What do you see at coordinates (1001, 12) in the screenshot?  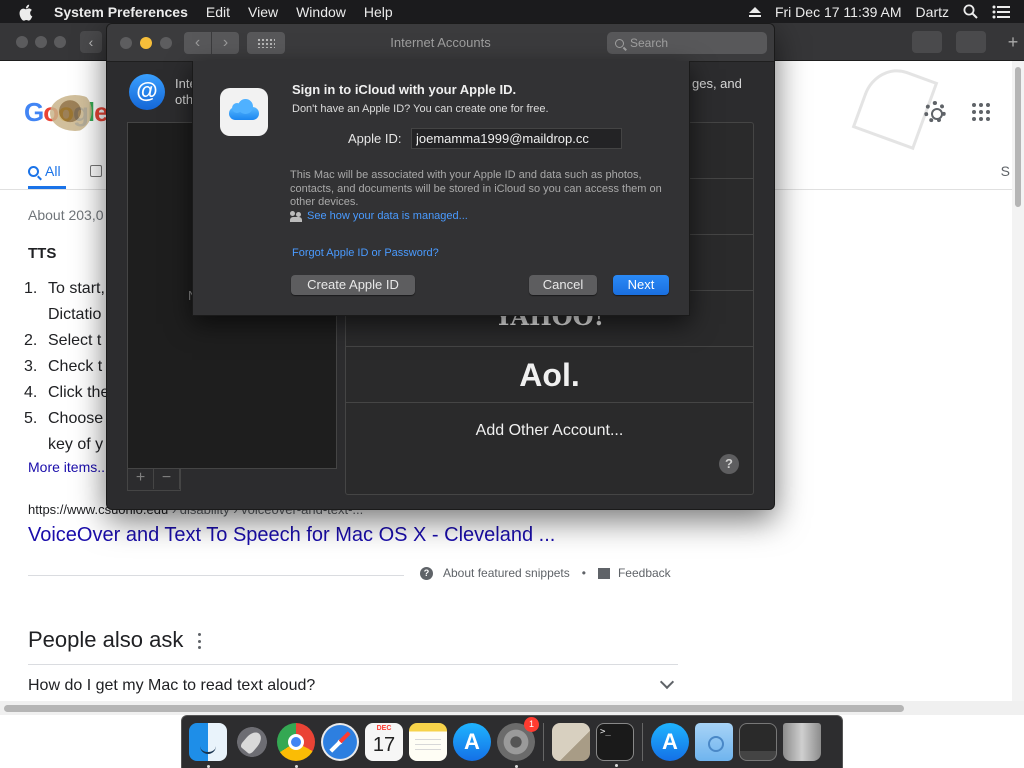 I see `control-center-icon` at bounding box center [1001, 12].